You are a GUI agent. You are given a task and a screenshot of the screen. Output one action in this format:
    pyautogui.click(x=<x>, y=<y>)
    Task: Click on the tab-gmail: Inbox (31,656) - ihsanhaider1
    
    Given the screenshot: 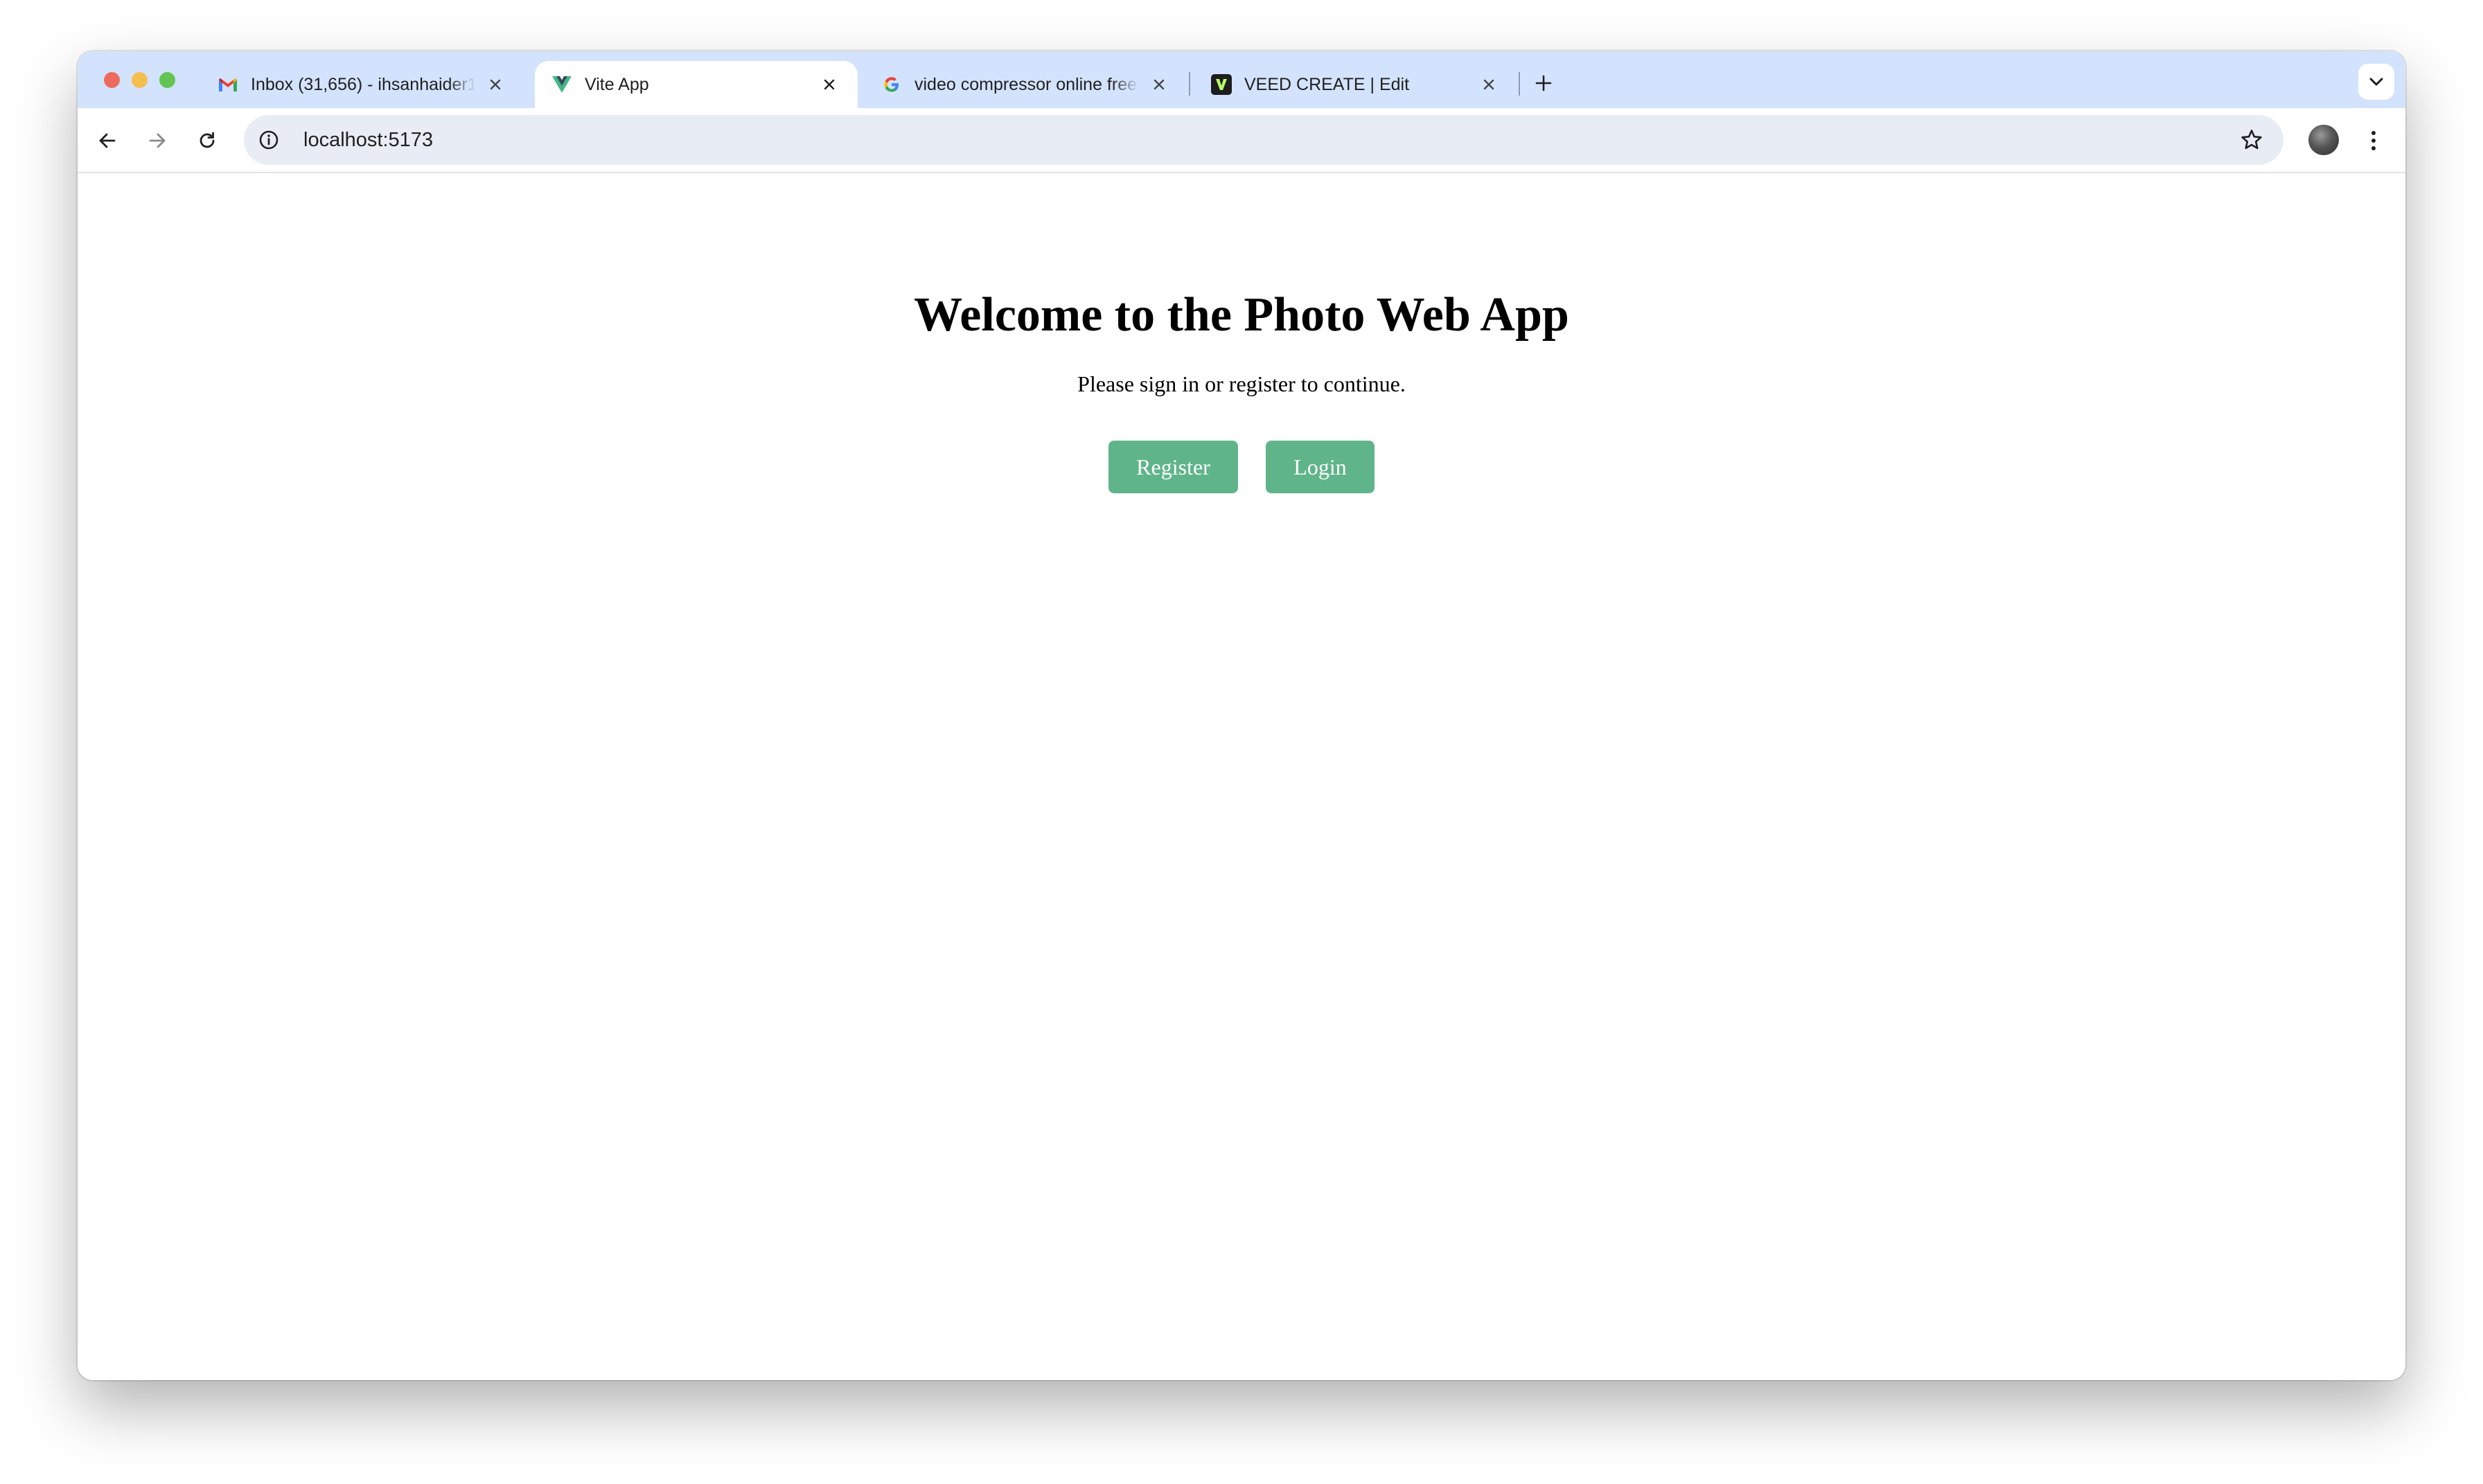 What is the action you would take?
    pyautogui.click(x=362, y=84)
    